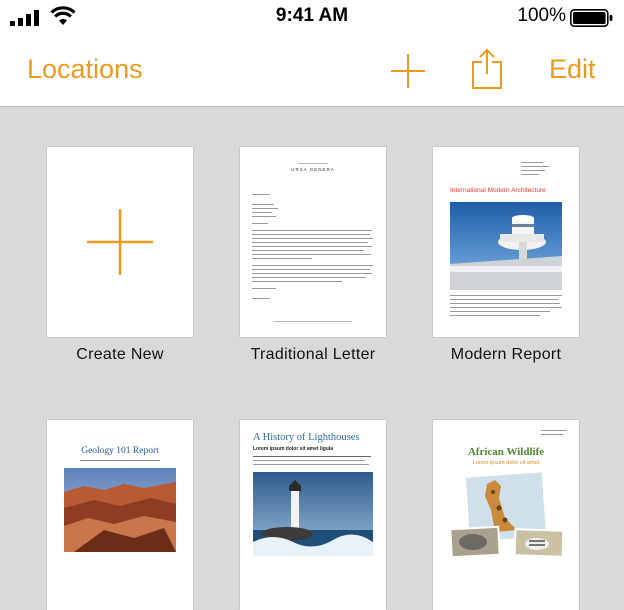 The width and height of the screenshot is (624, 610). I want to click on edit-button: Edit, so click(572, 69).